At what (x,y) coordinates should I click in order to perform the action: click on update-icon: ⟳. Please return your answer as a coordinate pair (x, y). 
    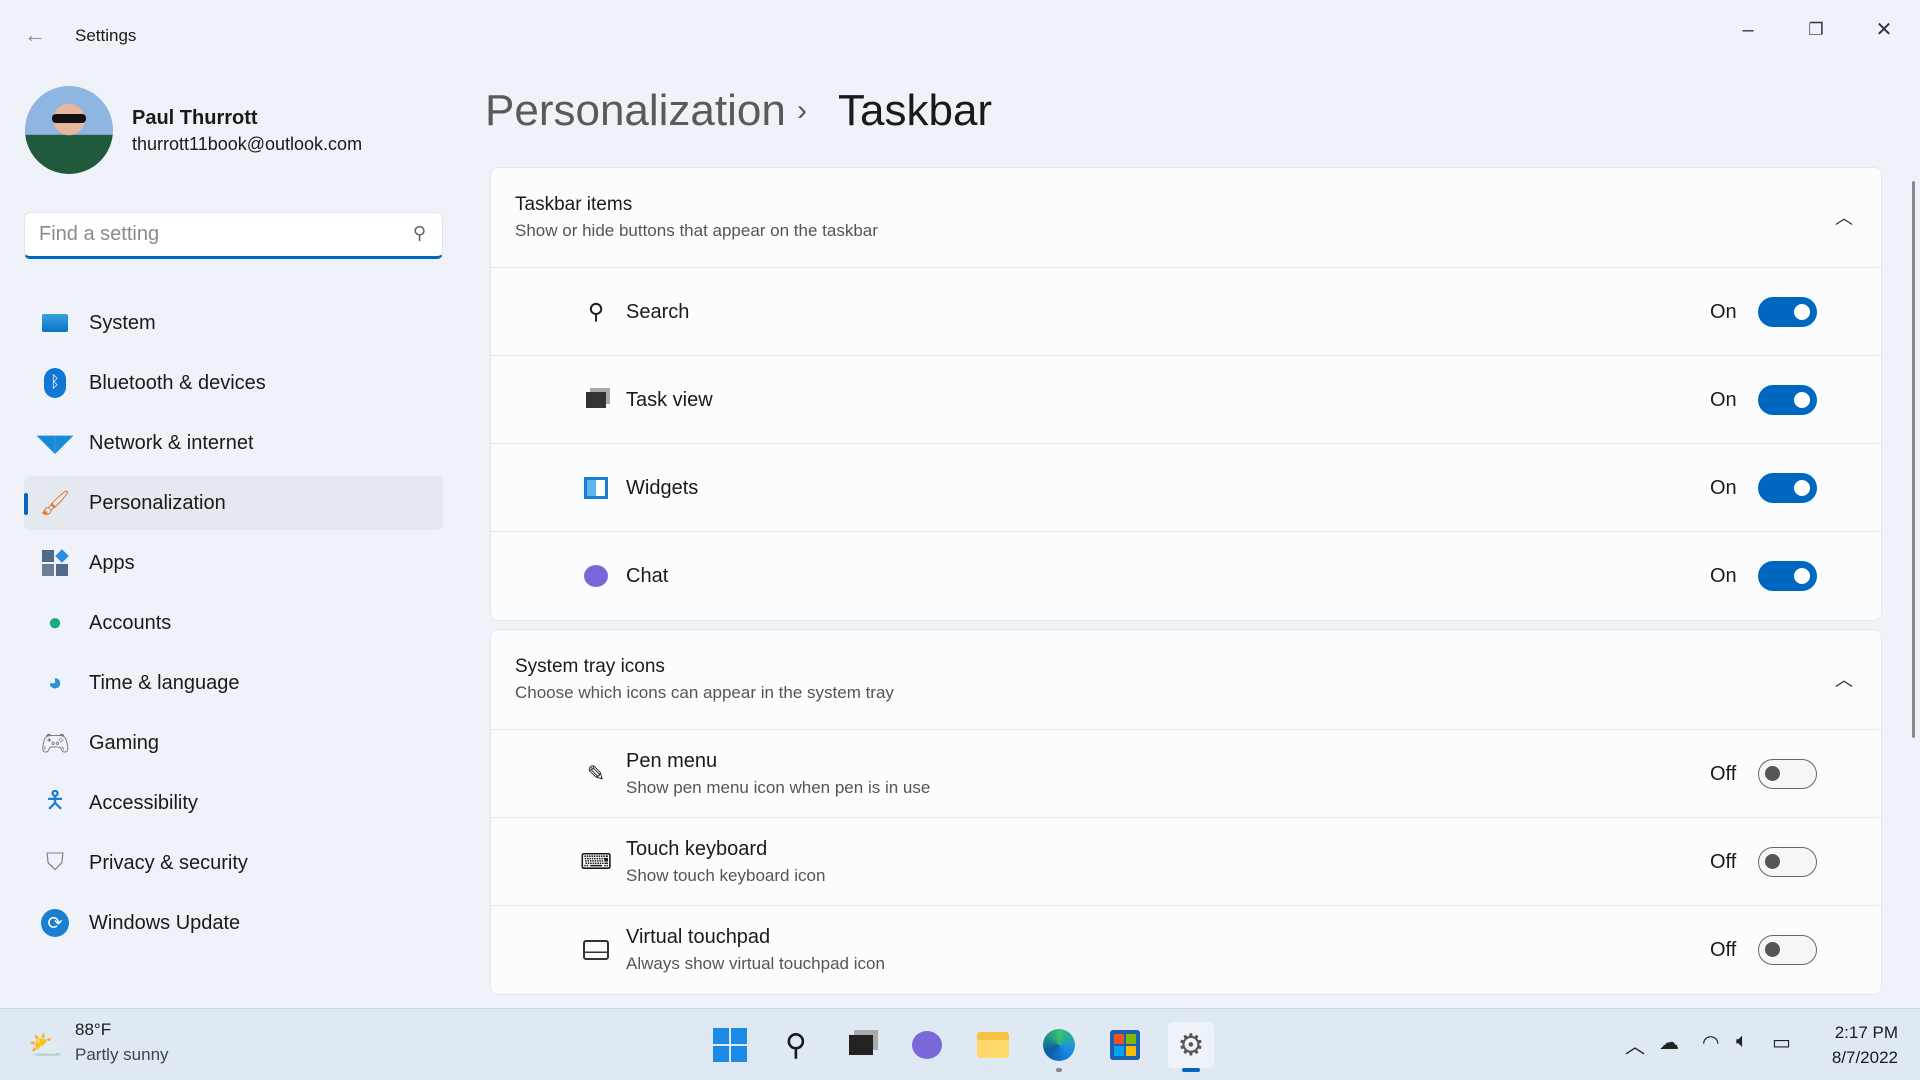
    Looking at the image, I should click on (55, 923).